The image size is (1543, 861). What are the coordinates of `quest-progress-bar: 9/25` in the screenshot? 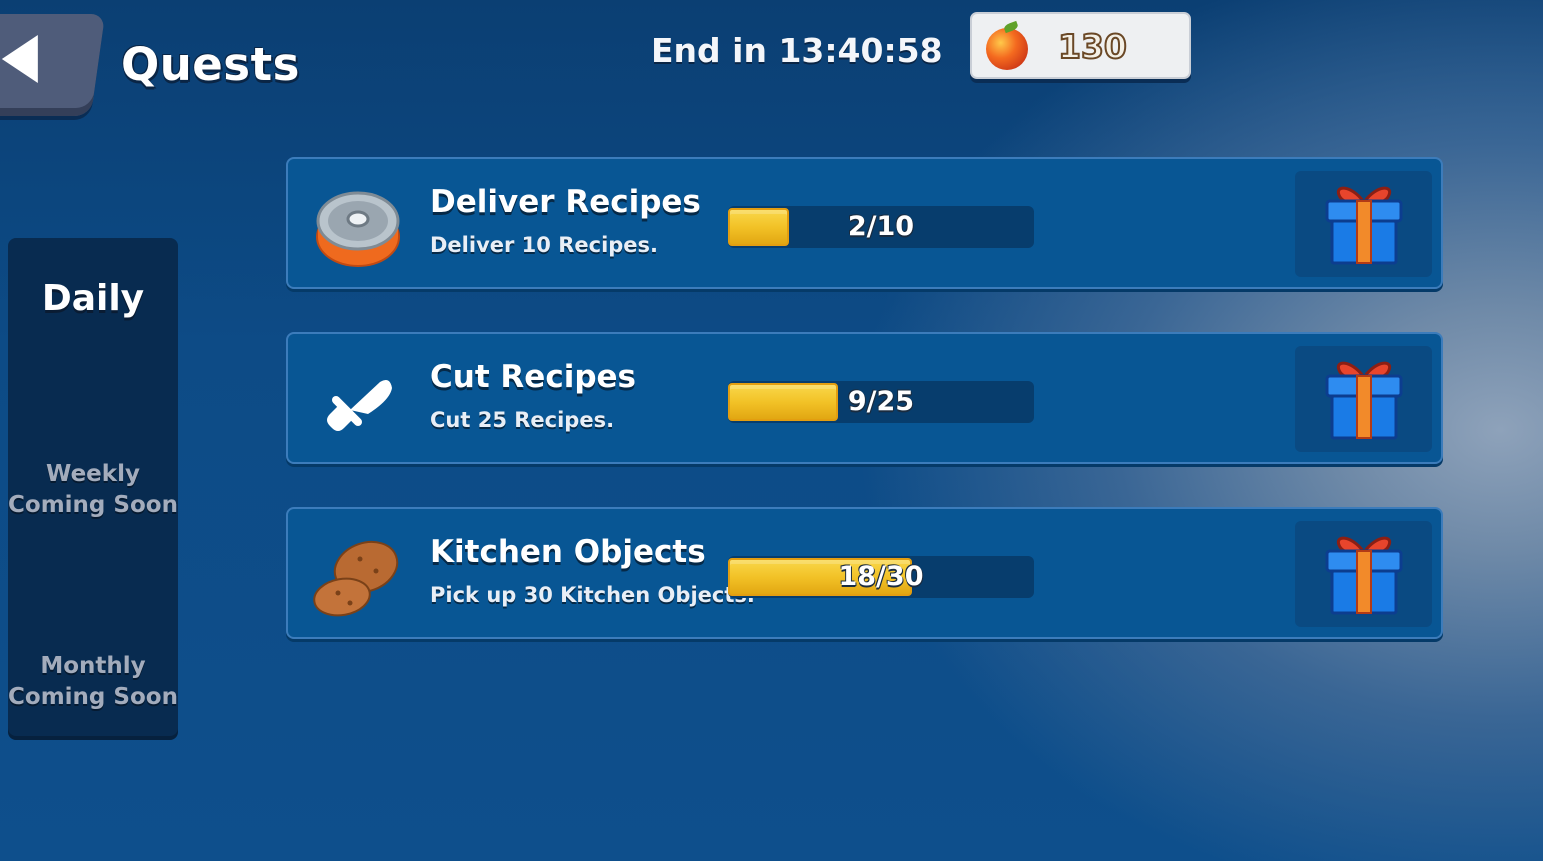 It's located at (881, 402).